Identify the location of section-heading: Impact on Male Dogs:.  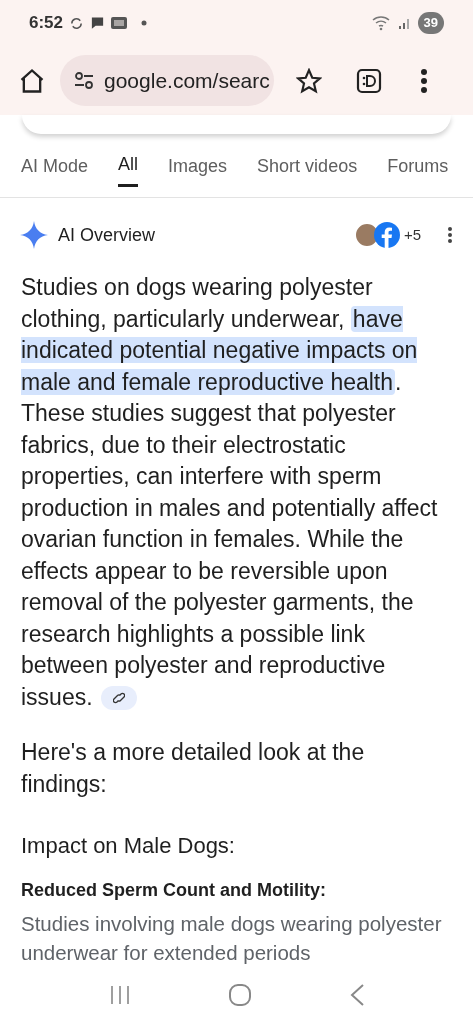
(128, 846).